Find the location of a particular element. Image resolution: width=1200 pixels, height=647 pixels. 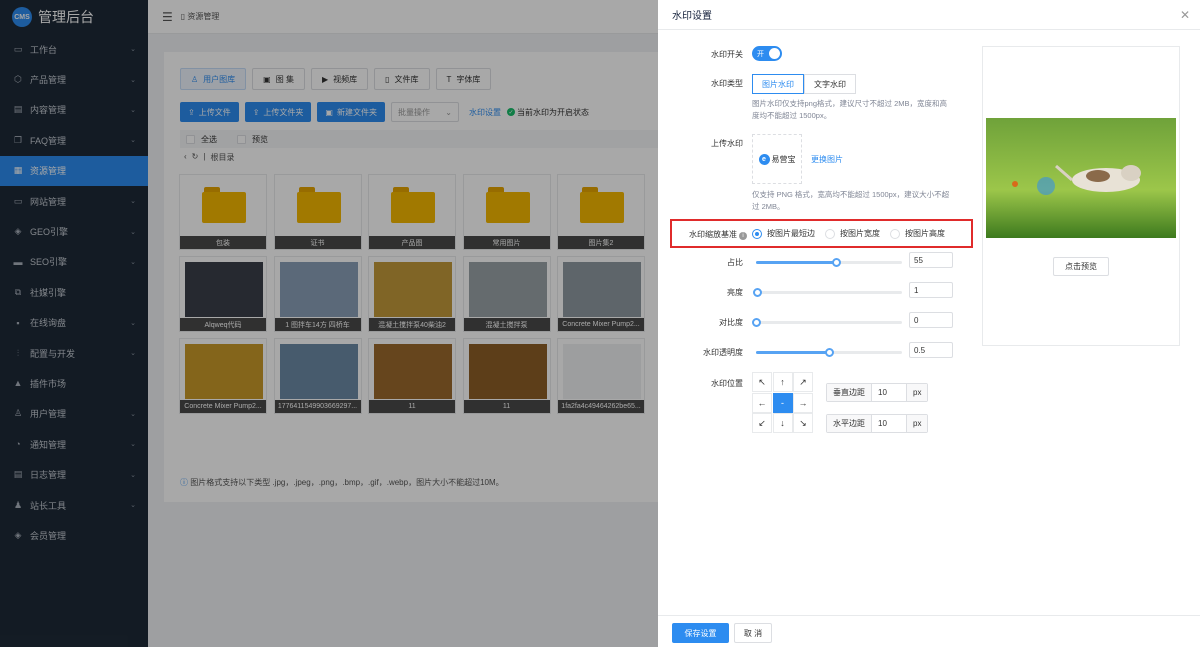

radio-width: 按图片宽度 is located at coordinates (852, 233).